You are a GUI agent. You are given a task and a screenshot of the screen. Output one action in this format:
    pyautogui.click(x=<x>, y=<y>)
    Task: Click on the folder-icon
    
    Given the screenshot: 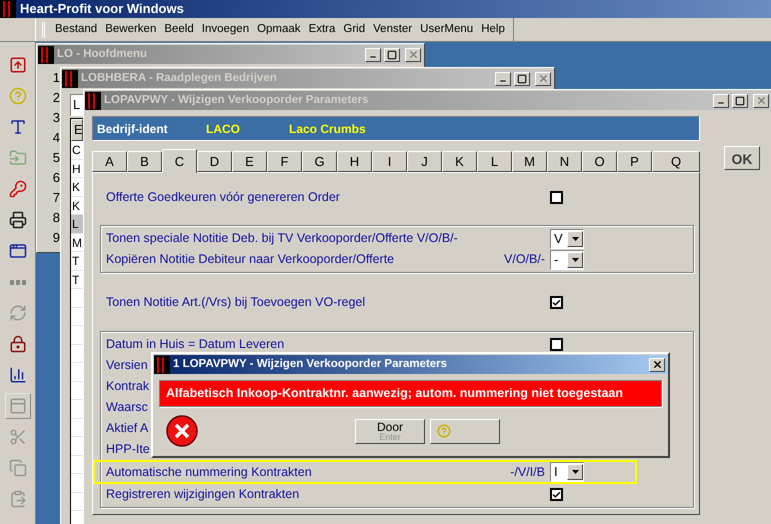 What is the action you would take?
    pyautogui.click(x=17, y=158)
    